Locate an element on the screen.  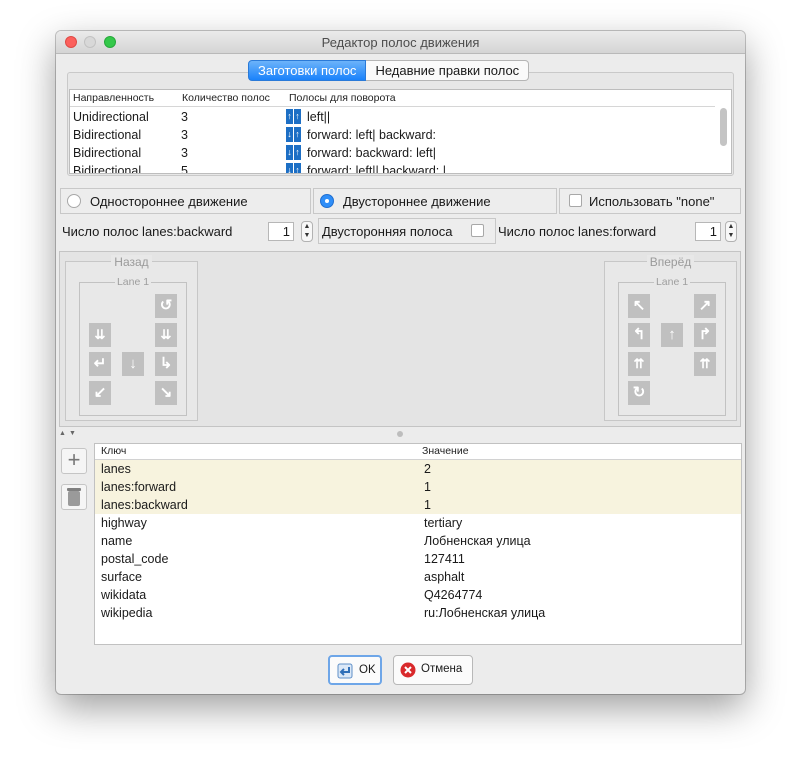
through-icon: ↑ is located at coordinates (672, 335).